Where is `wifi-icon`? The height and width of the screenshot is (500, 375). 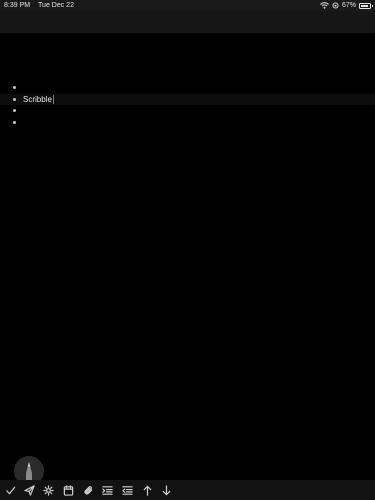
wifi-icon is located at coordinates (324, 5).